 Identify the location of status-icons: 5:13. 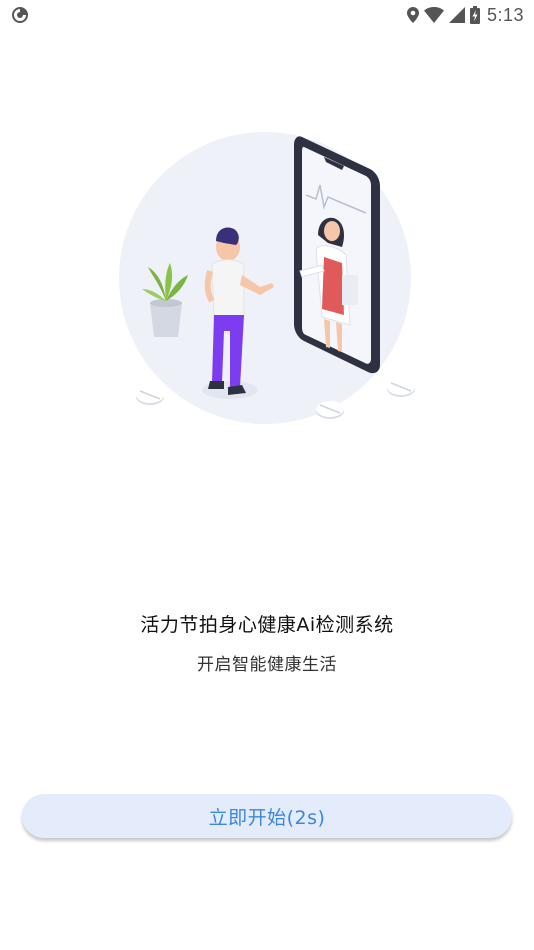
(465, 15).